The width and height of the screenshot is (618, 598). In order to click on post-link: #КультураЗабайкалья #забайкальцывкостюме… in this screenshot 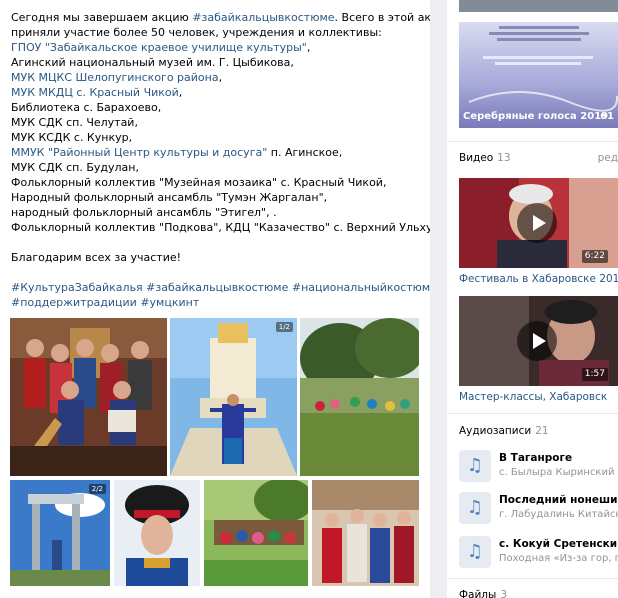, I will do `click(220, 287)`.